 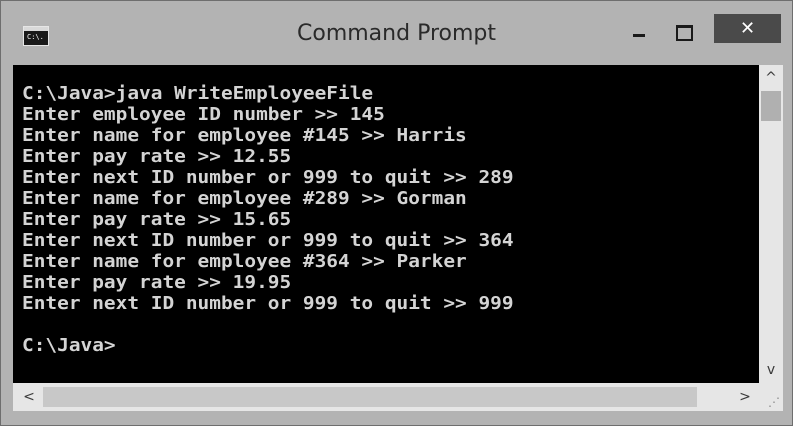 What do you see at coordinates (157, 219) in the screenshot?
I see `console-line: Enter pay rate >> 15.65` at bounding box center [157, 219].